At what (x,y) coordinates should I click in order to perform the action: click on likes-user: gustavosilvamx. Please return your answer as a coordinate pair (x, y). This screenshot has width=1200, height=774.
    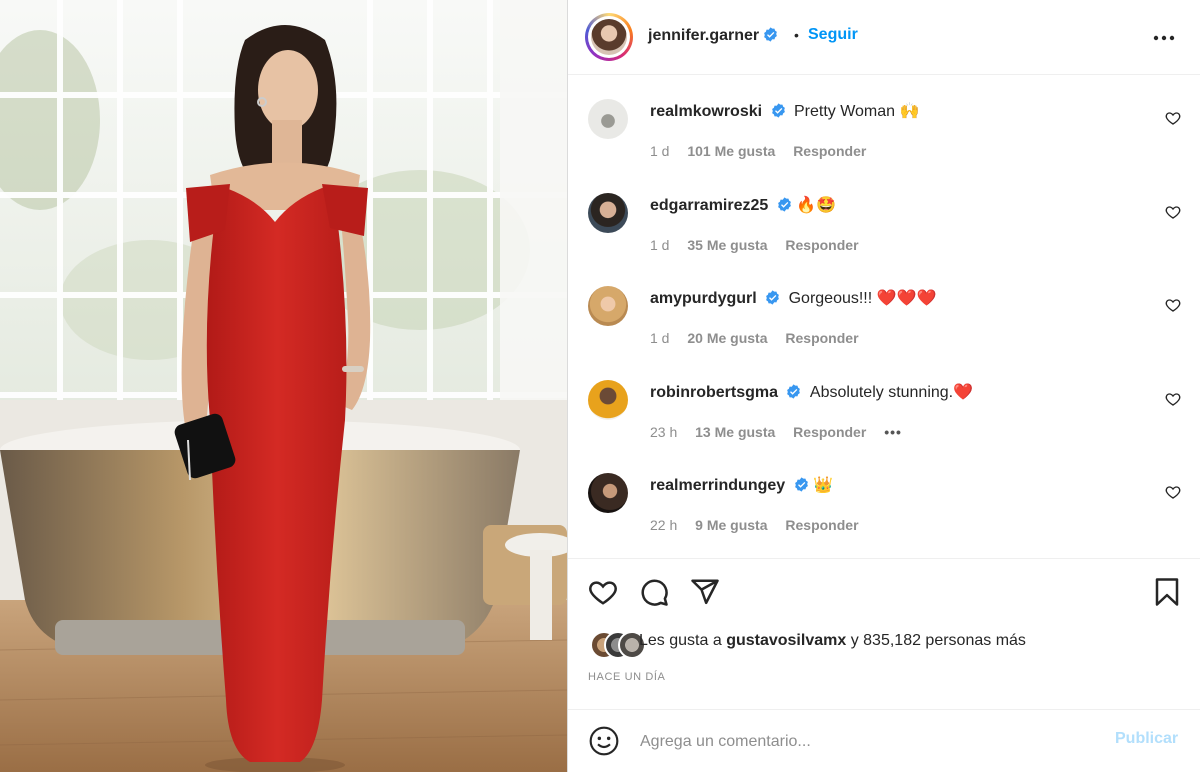
    Looking at the image, I should click on (786, 640).